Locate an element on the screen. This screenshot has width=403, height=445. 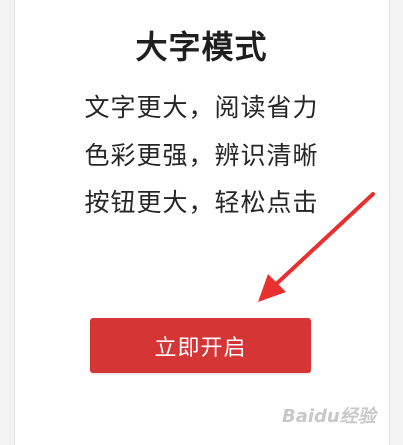
feature-text-larger: 文字更大，阅读省力 is located at coordinates (201, 107).